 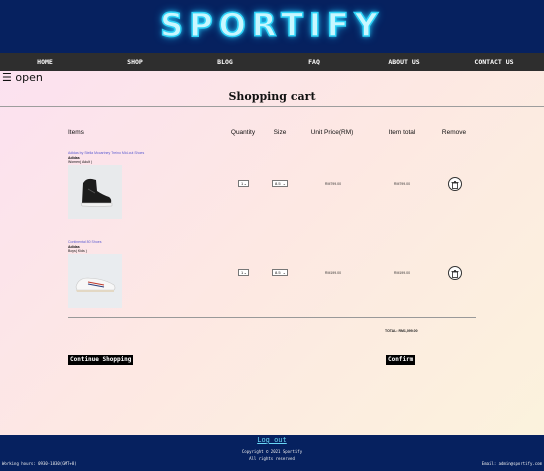 What do you see at coordinates (272, 62) in the screenshot?
I see `main-nav: HOME SHOP BLOG FAQ ABOUT US CONTACT US` at bounding box center [272, 62].